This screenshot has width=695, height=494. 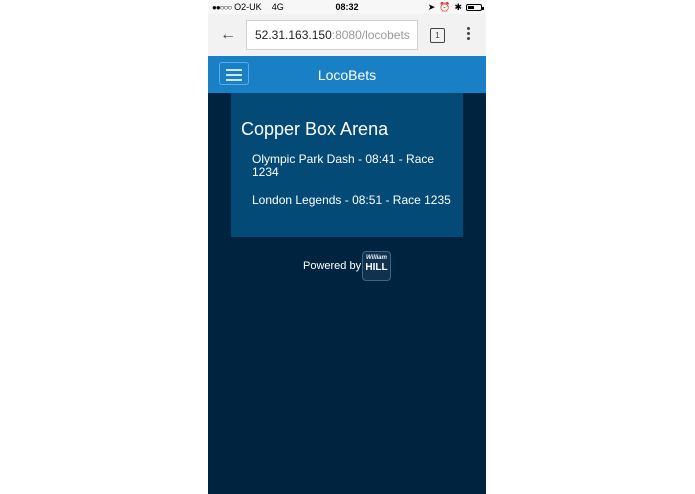 I want to click on battery-icon, so click(x=475, y=7).